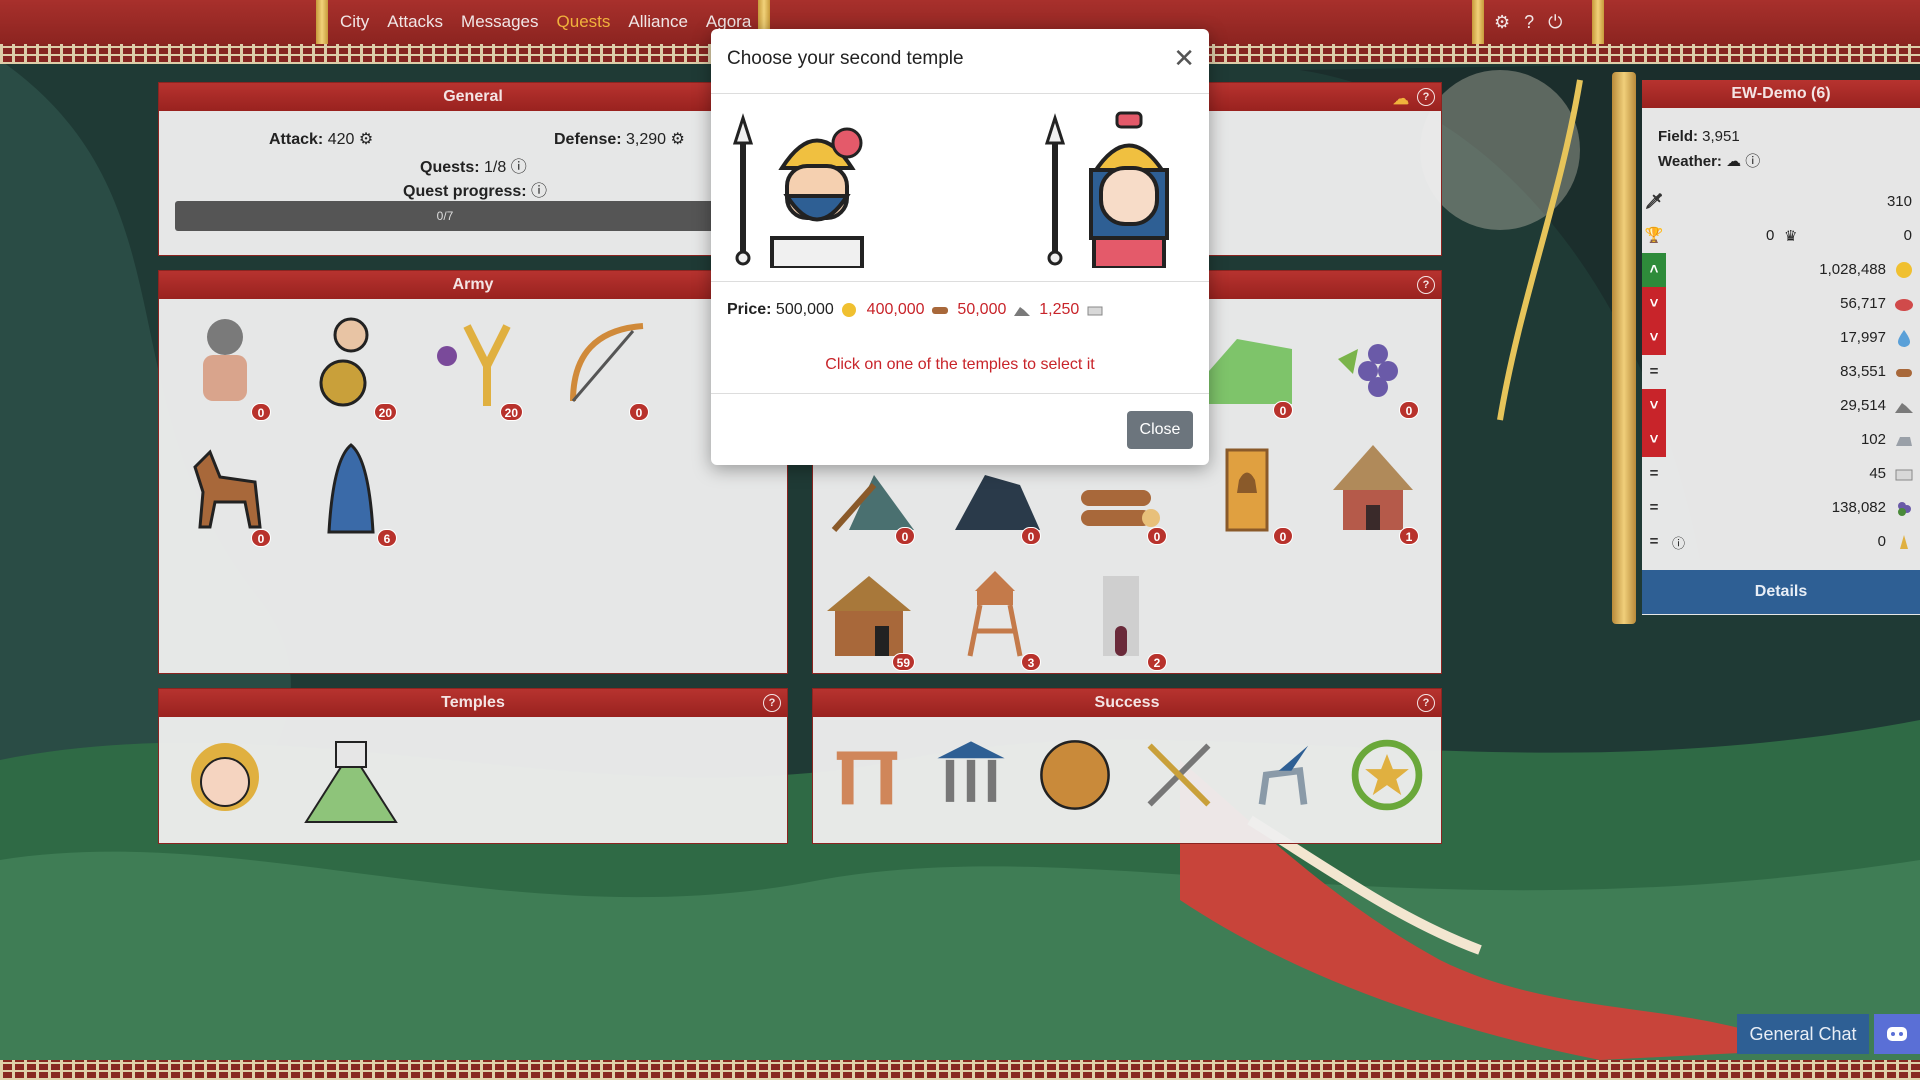  Describe the element at coordinates (1106, 190) in the screenshot. I see `female-warrior-goddess-icon` at that location.